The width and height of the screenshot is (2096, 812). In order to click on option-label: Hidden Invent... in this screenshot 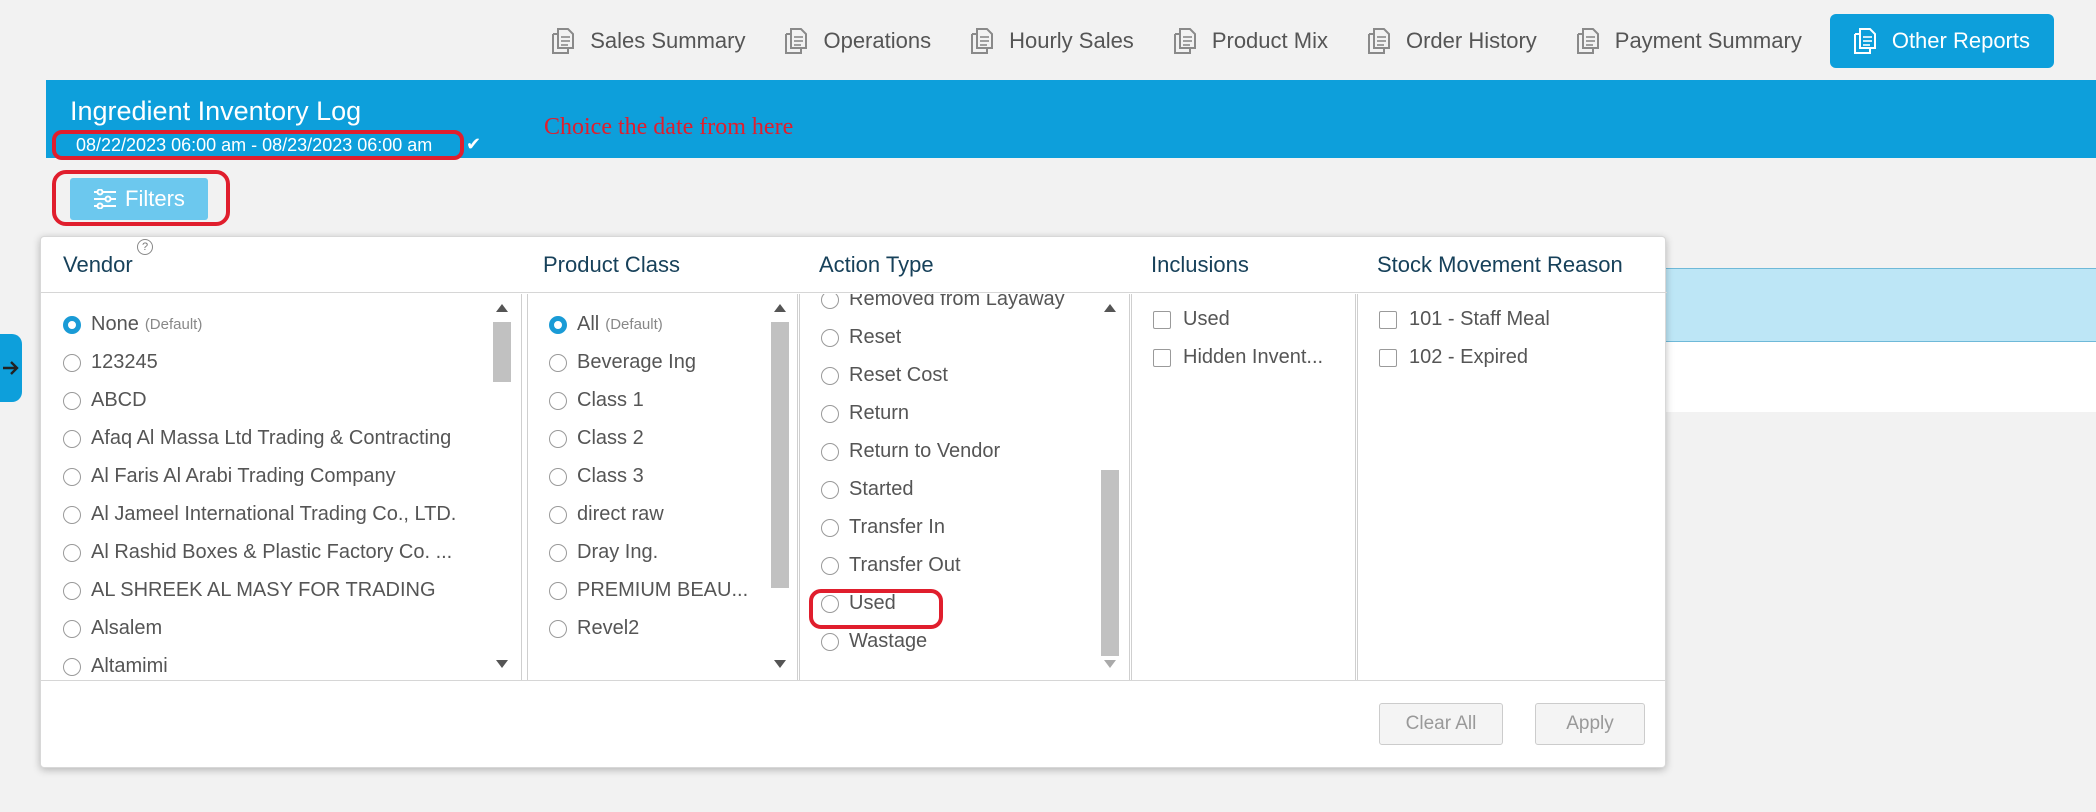, I will do `click(1253, 357)`.